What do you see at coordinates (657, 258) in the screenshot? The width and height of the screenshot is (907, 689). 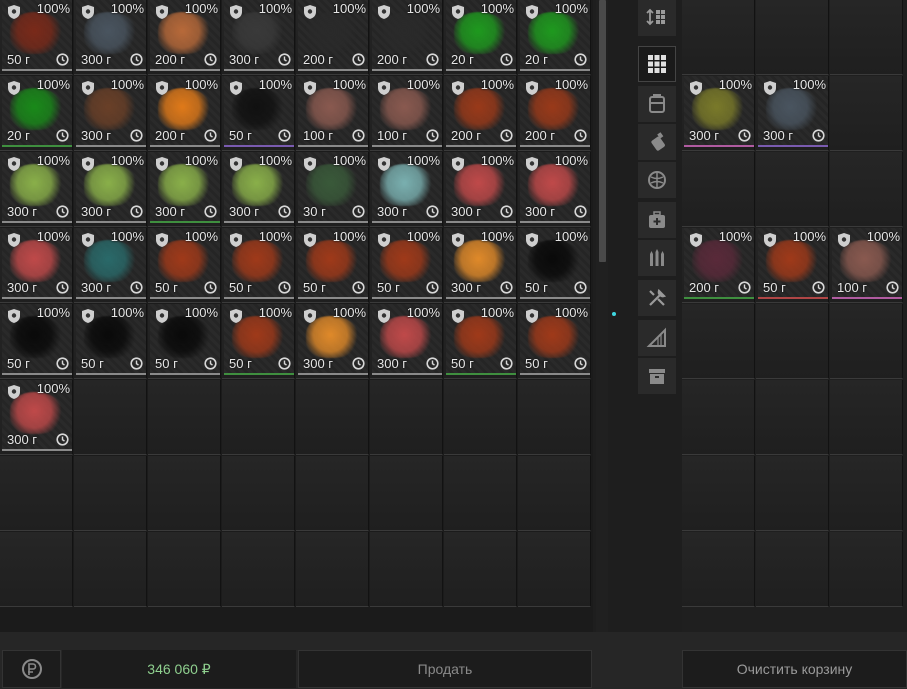 I see `ammo-filter-button` at bounding box center [657, 258].